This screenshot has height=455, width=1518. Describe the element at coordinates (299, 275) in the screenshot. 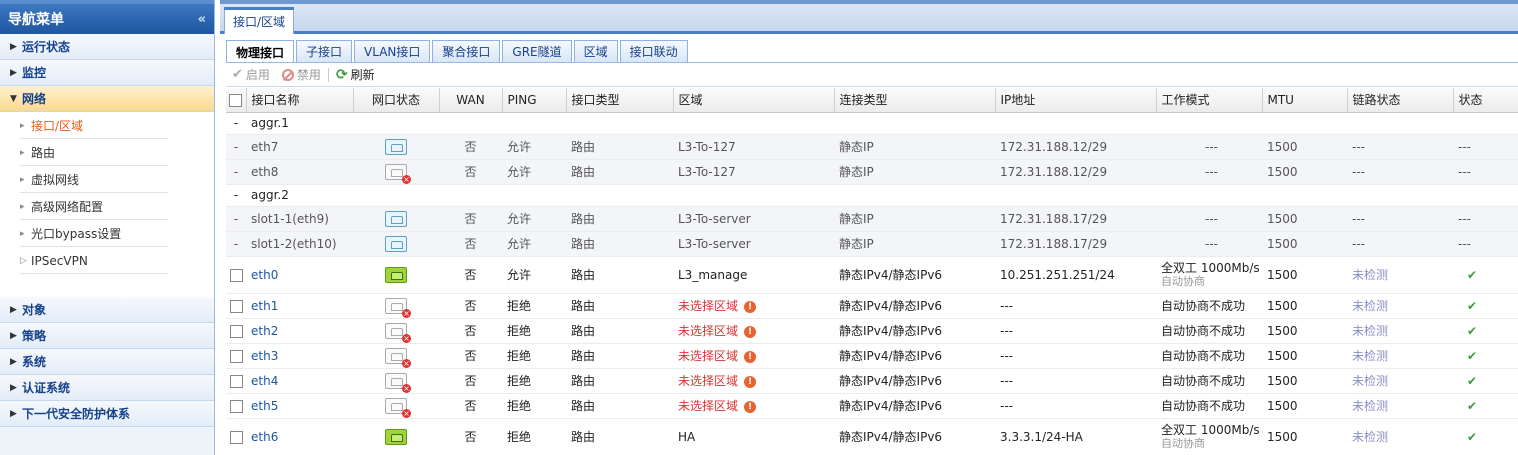

I see `interface-link: eth0` at that location.